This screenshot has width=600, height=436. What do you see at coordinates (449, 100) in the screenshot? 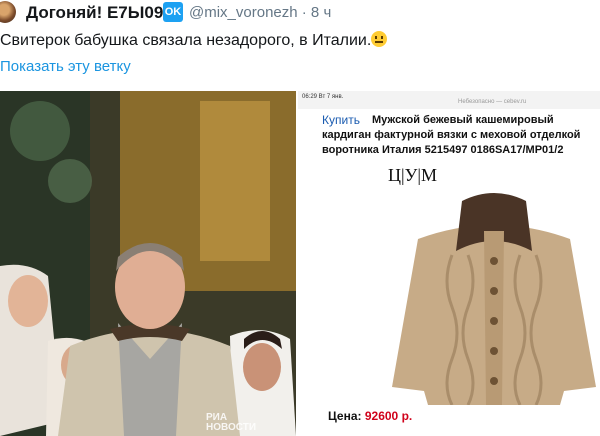
I see `browser-status-bar: 06:29 Вт 7 янв. Небезопасно — cebev.ru` at bounding box center [449, 100].